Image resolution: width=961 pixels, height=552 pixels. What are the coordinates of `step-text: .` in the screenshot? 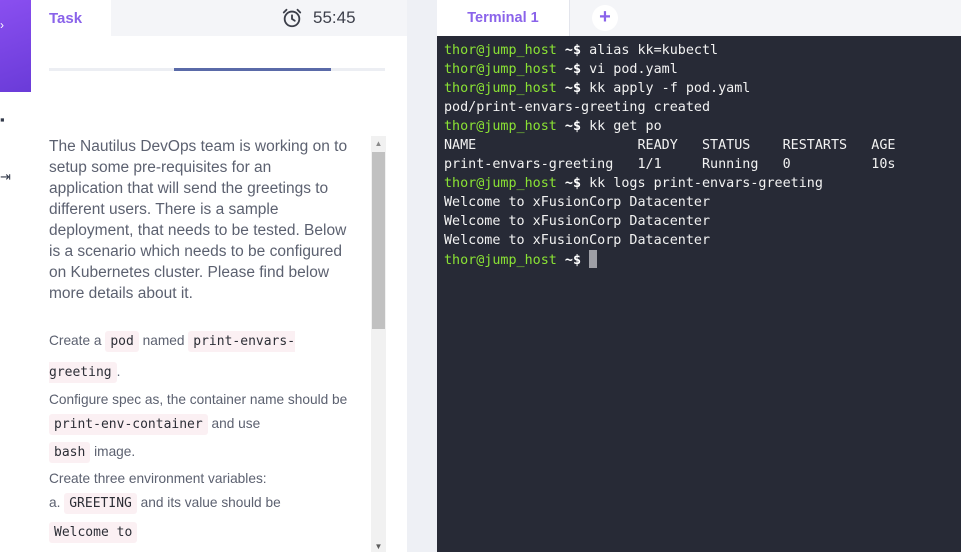 It's located at (118, 371).